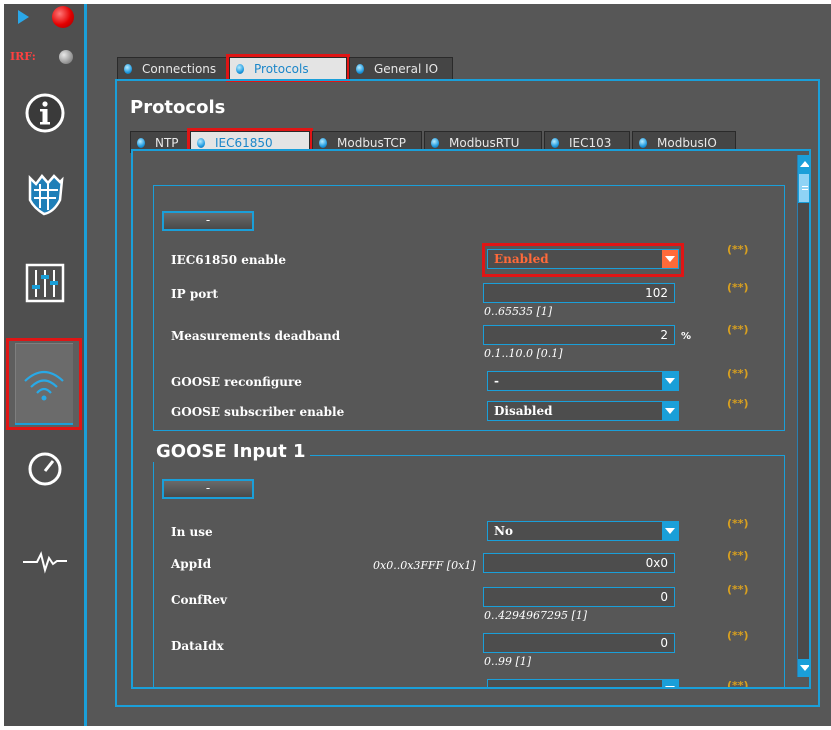  I want to click on select-value: Enabled, so click(521, 259).